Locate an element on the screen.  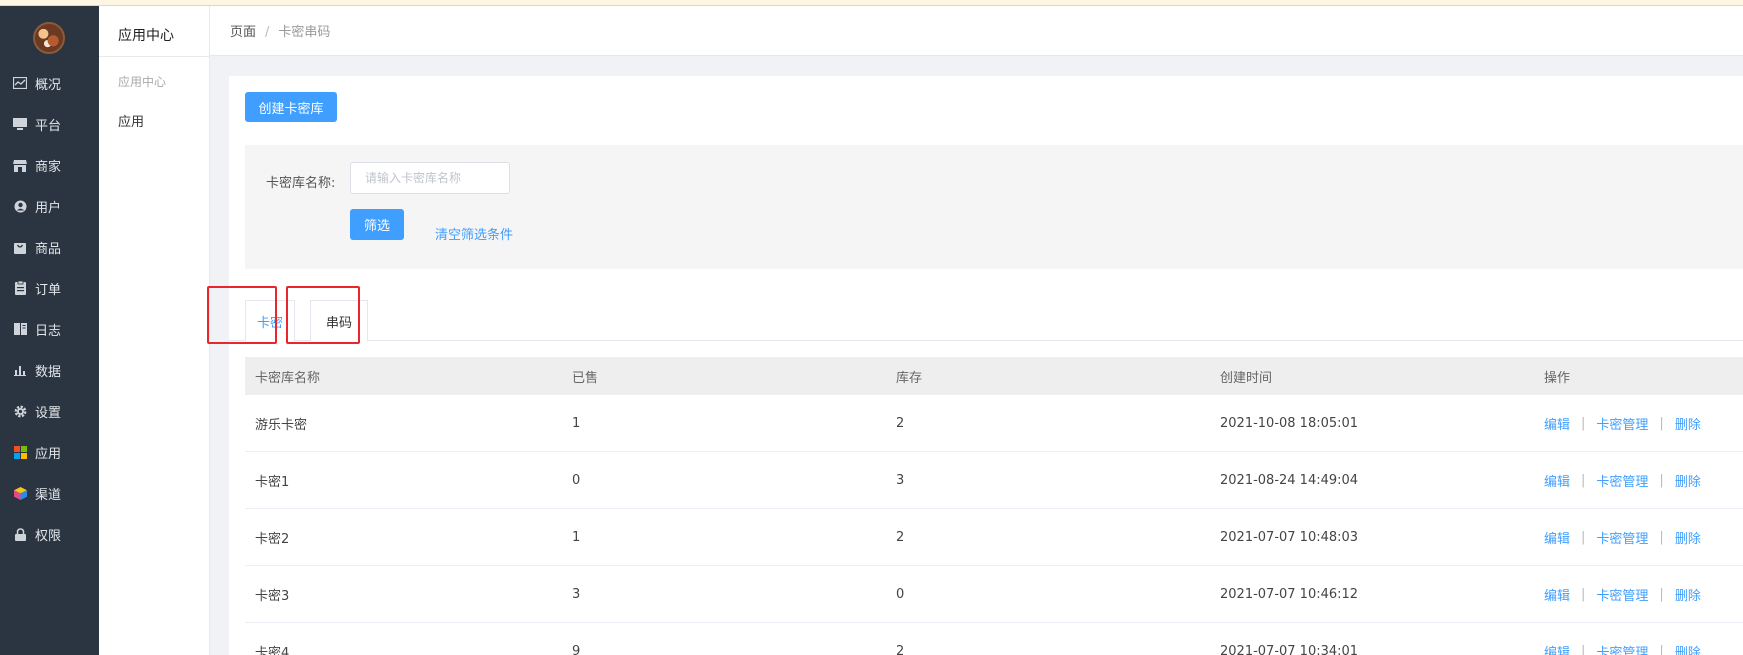
cell-name: 卡密3 is located at coordinates (272, 596).